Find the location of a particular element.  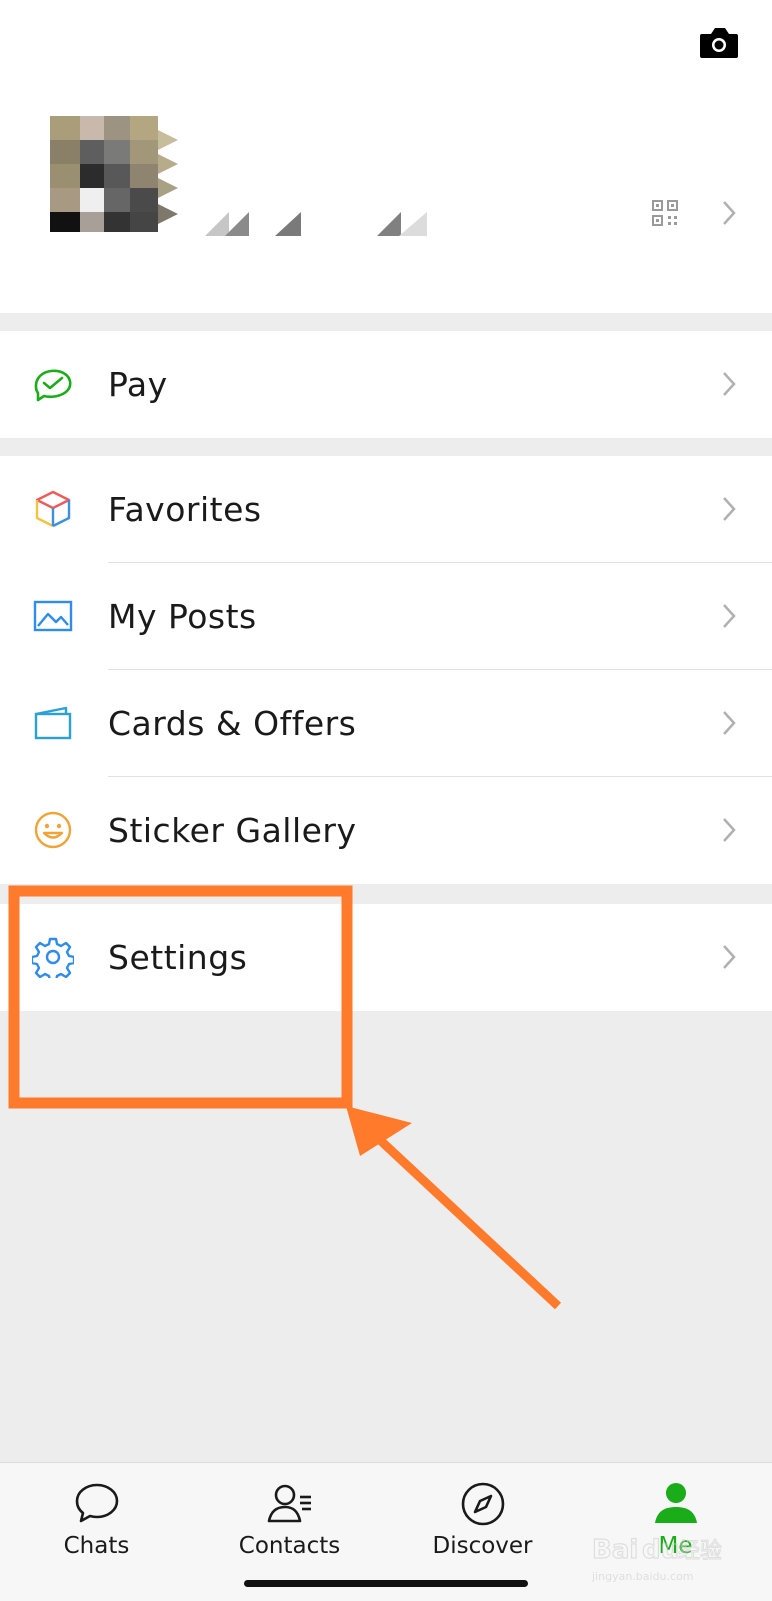

watermark: Bai du 经验 jingyan.baidu.com is located at coordinates (657, 1558).